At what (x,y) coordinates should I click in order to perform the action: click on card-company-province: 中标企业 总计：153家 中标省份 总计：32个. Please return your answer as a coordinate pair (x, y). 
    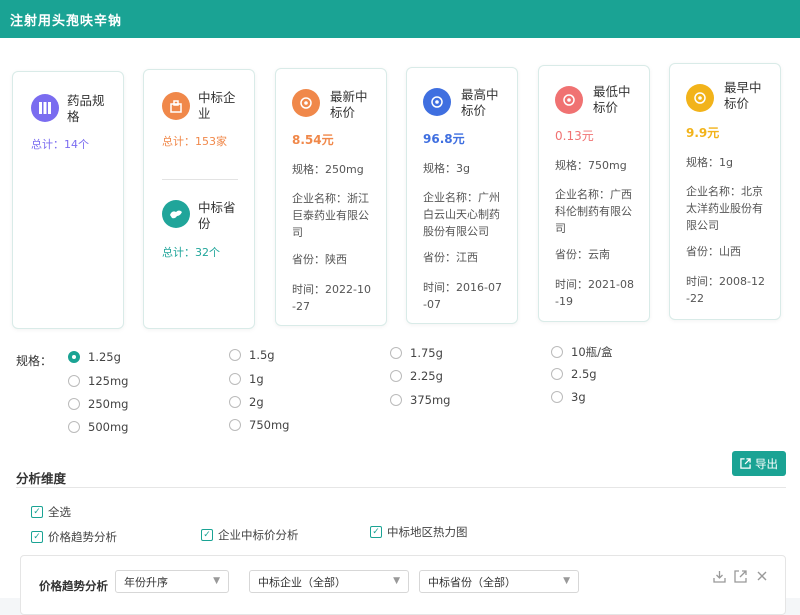
    Looking at the image, I should click on (199, 199).